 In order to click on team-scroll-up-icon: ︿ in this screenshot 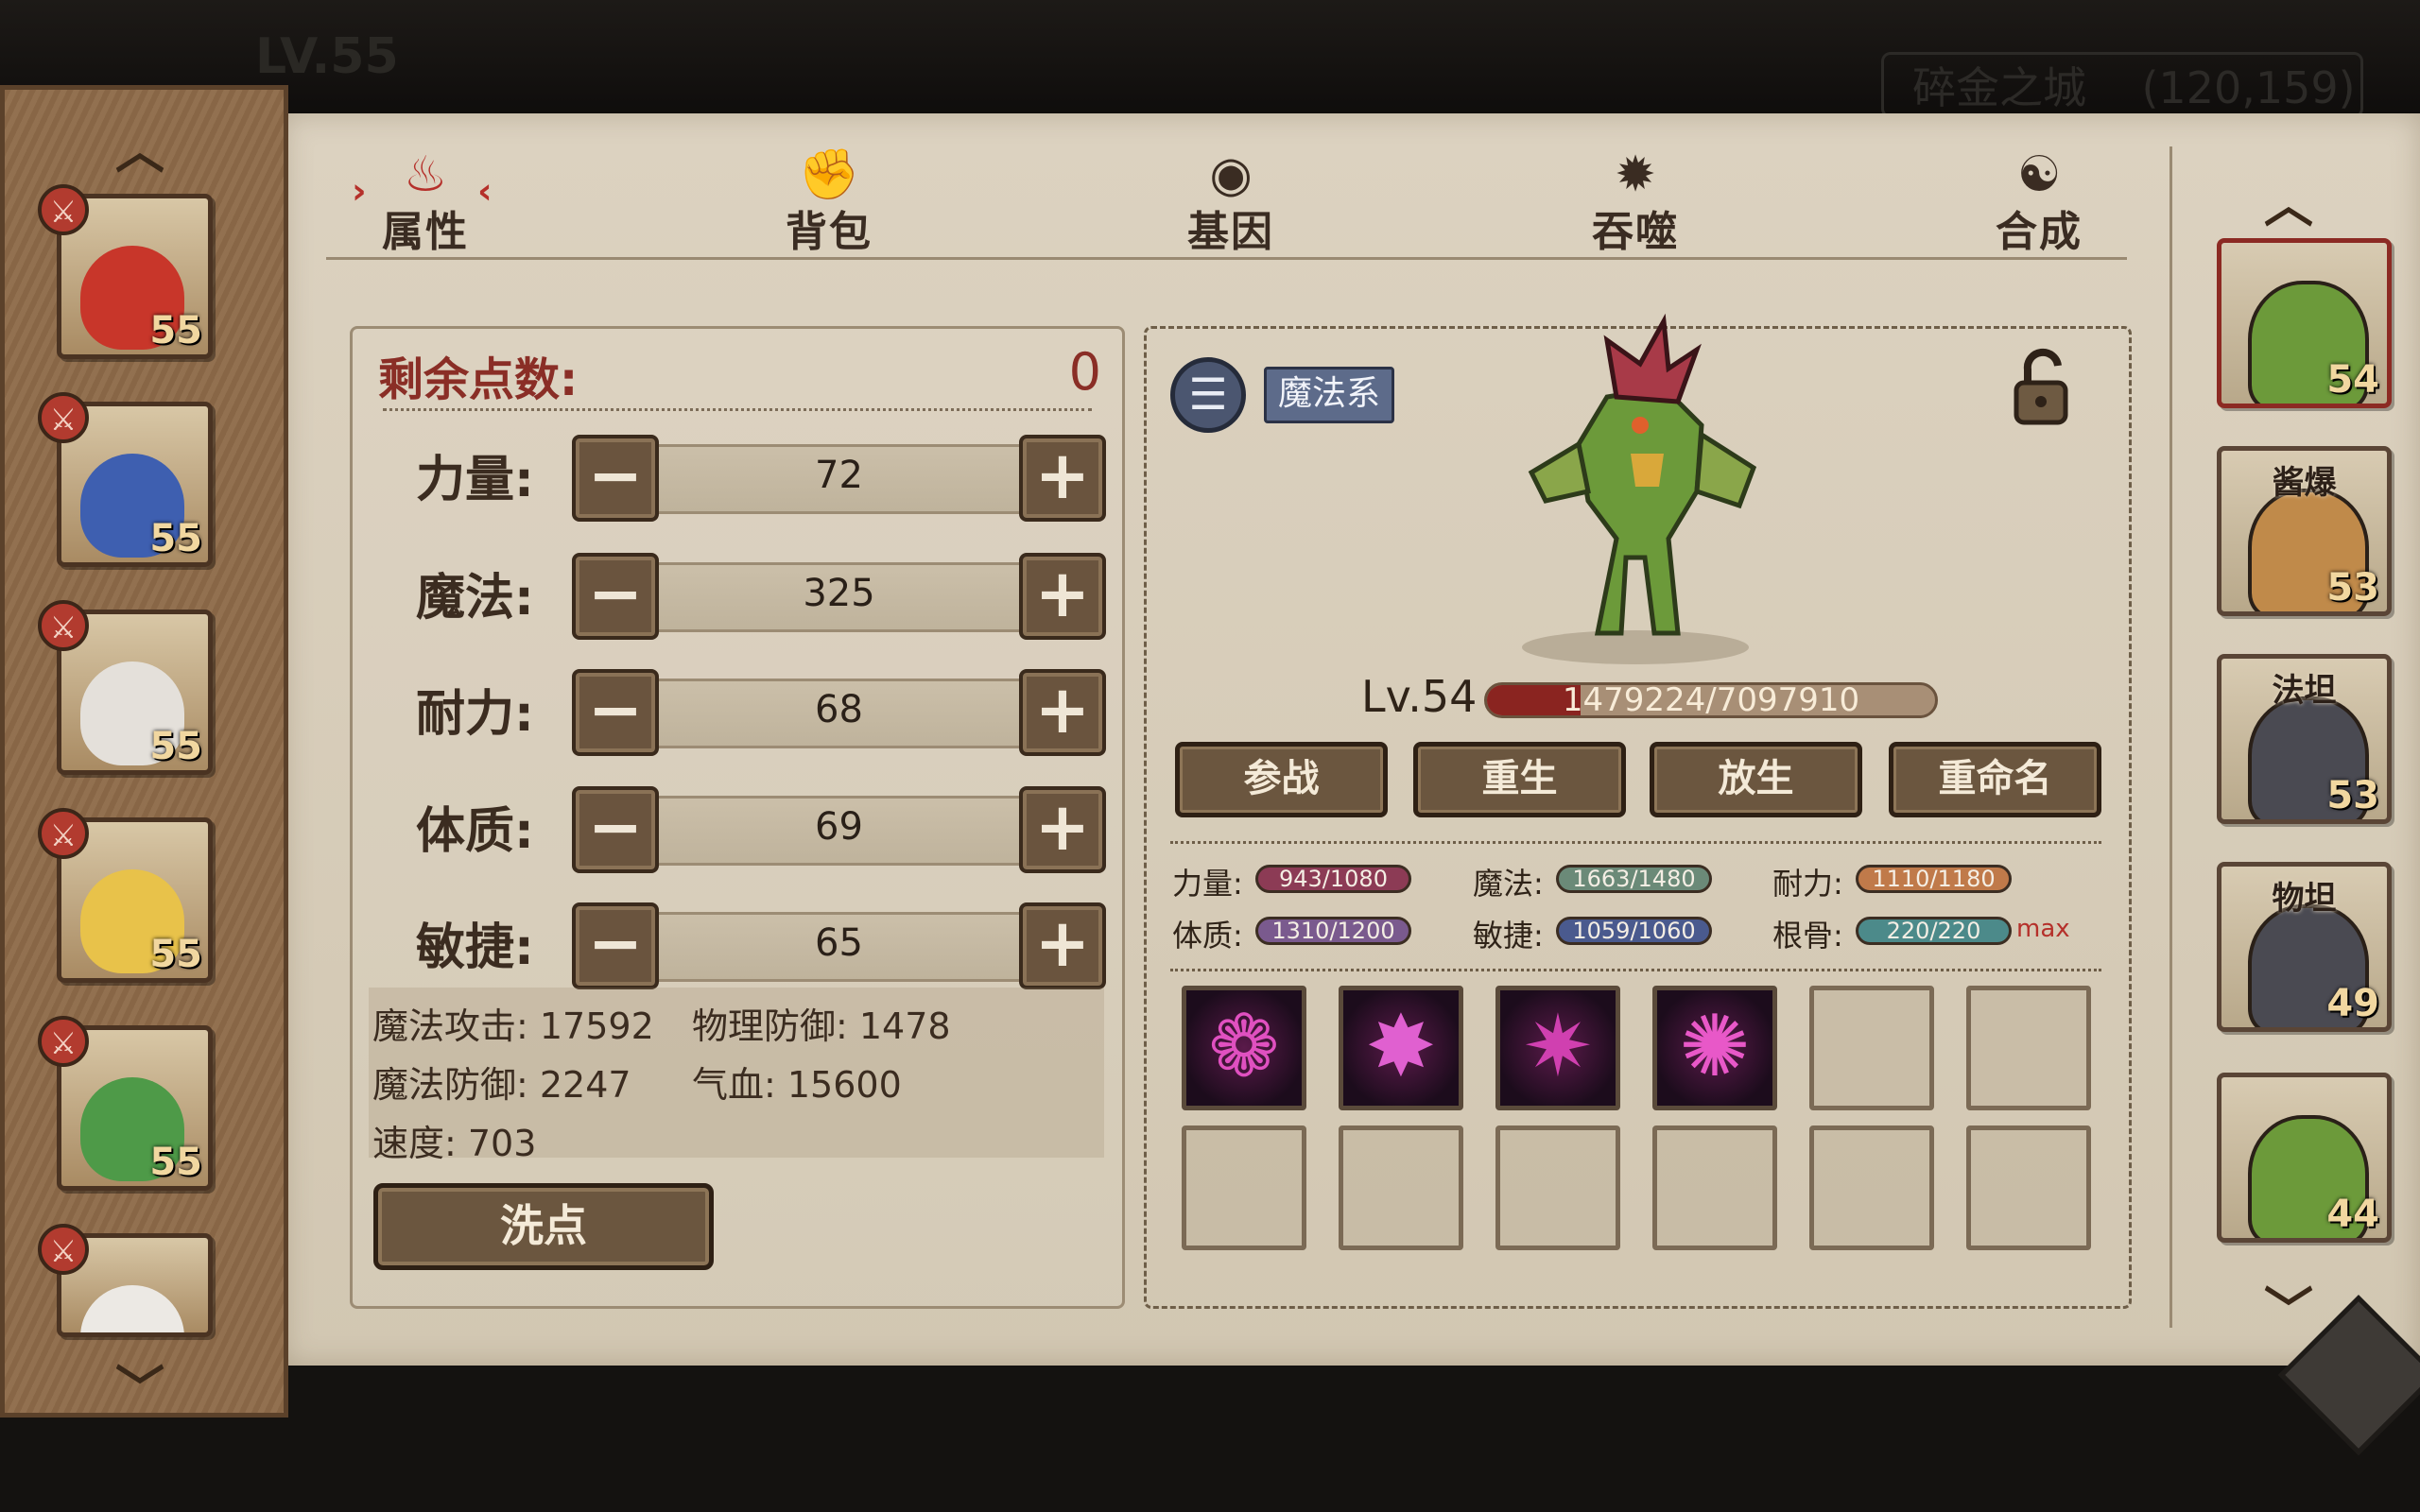, I will do `click(139, 147)`.